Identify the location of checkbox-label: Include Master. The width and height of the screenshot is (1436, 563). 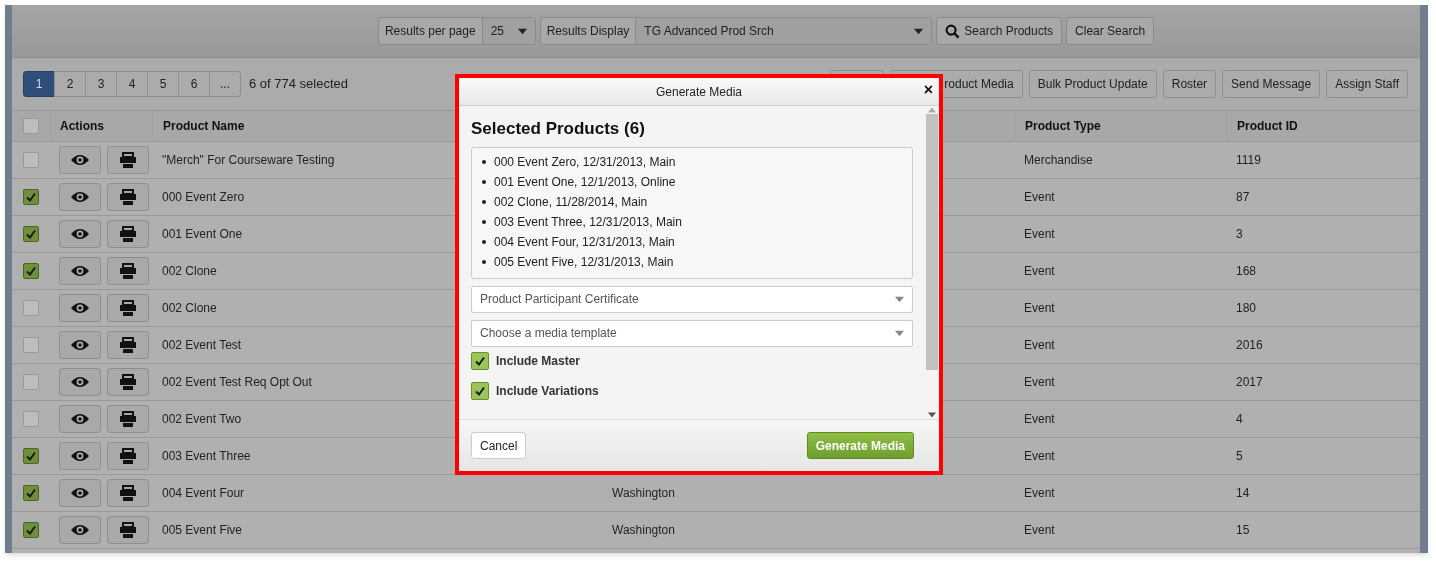
(538, 361).